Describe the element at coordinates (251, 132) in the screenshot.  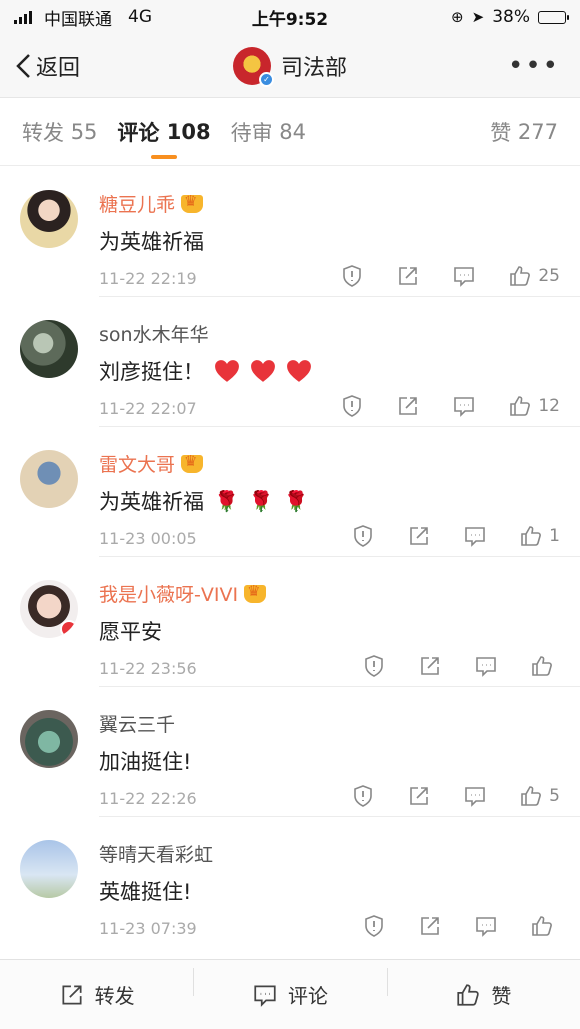
I see `tab-label: 待审` at that location.